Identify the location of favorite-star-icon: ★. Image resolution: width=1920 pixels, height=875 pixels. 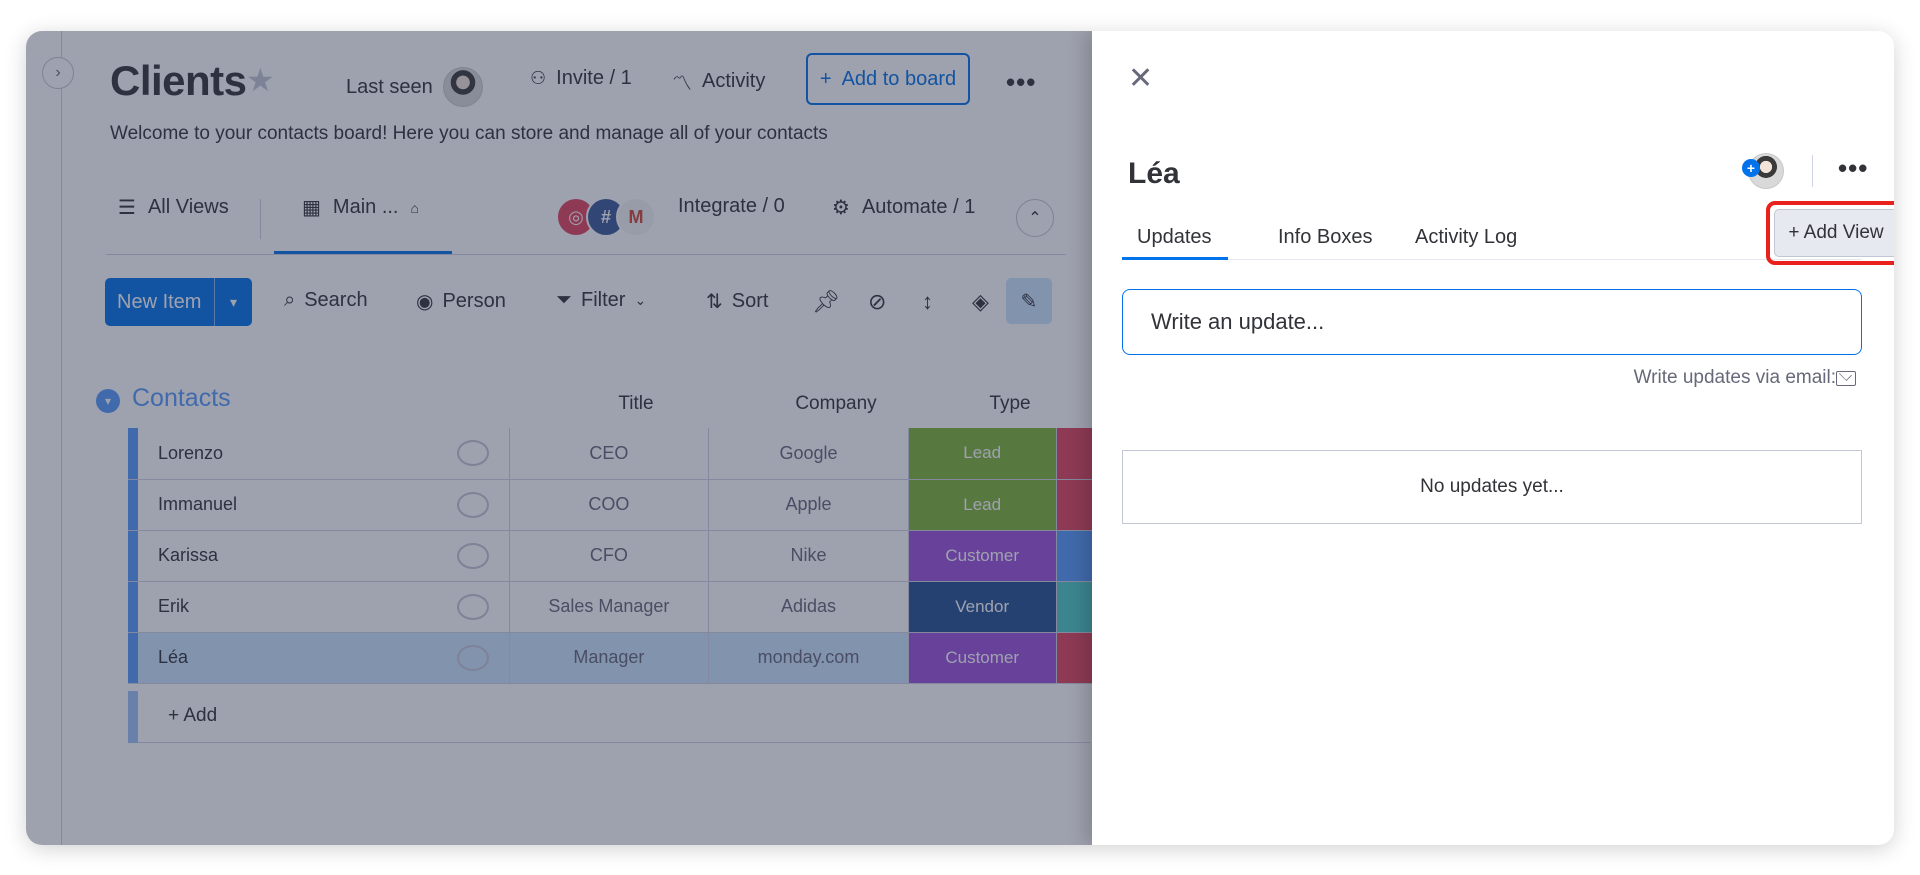
(260, 80).